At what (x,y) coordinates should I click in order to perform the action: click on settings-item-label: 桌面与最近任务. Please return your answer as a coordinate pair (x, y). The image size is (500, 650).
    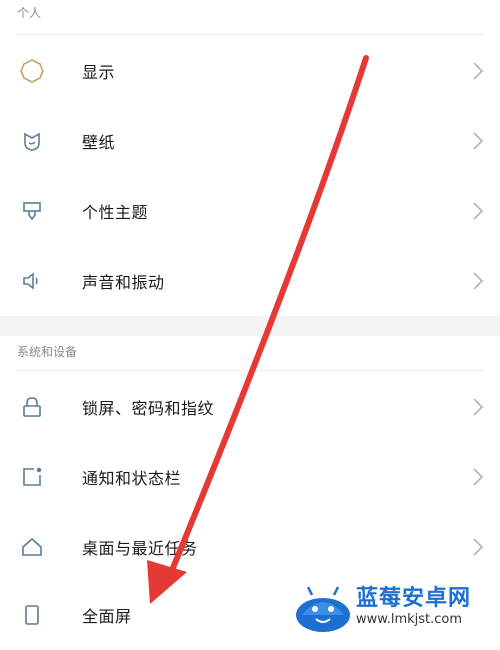
    Looking at the image, I should click on (140, 548).